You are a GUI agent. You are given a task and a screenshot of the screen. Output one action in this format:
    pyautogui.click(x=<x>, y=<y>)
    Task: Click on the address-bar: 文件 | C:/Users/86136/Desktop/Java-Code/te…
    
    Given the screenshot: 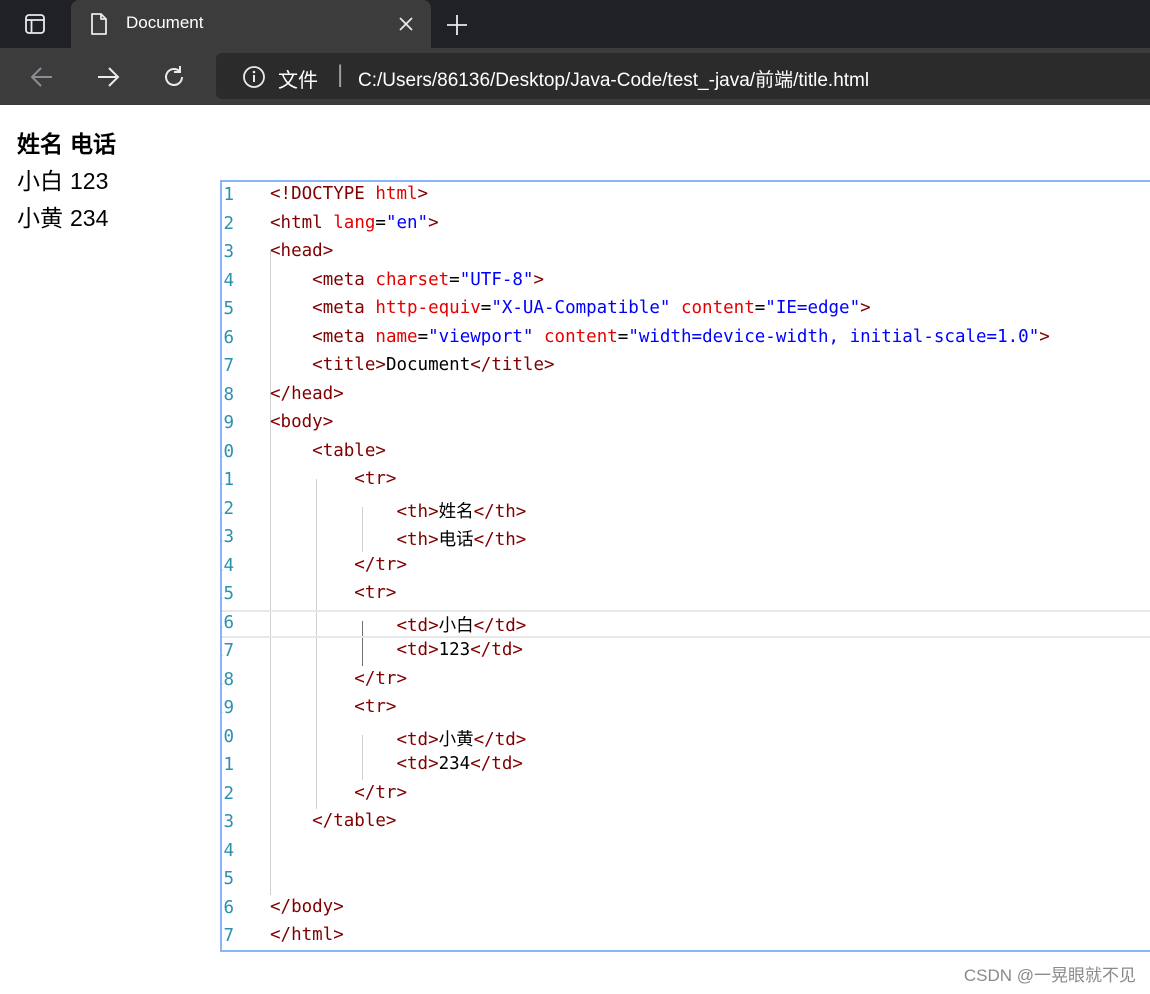 What is the action you would take?
    pyautogui.click(x=683, y=76)
    